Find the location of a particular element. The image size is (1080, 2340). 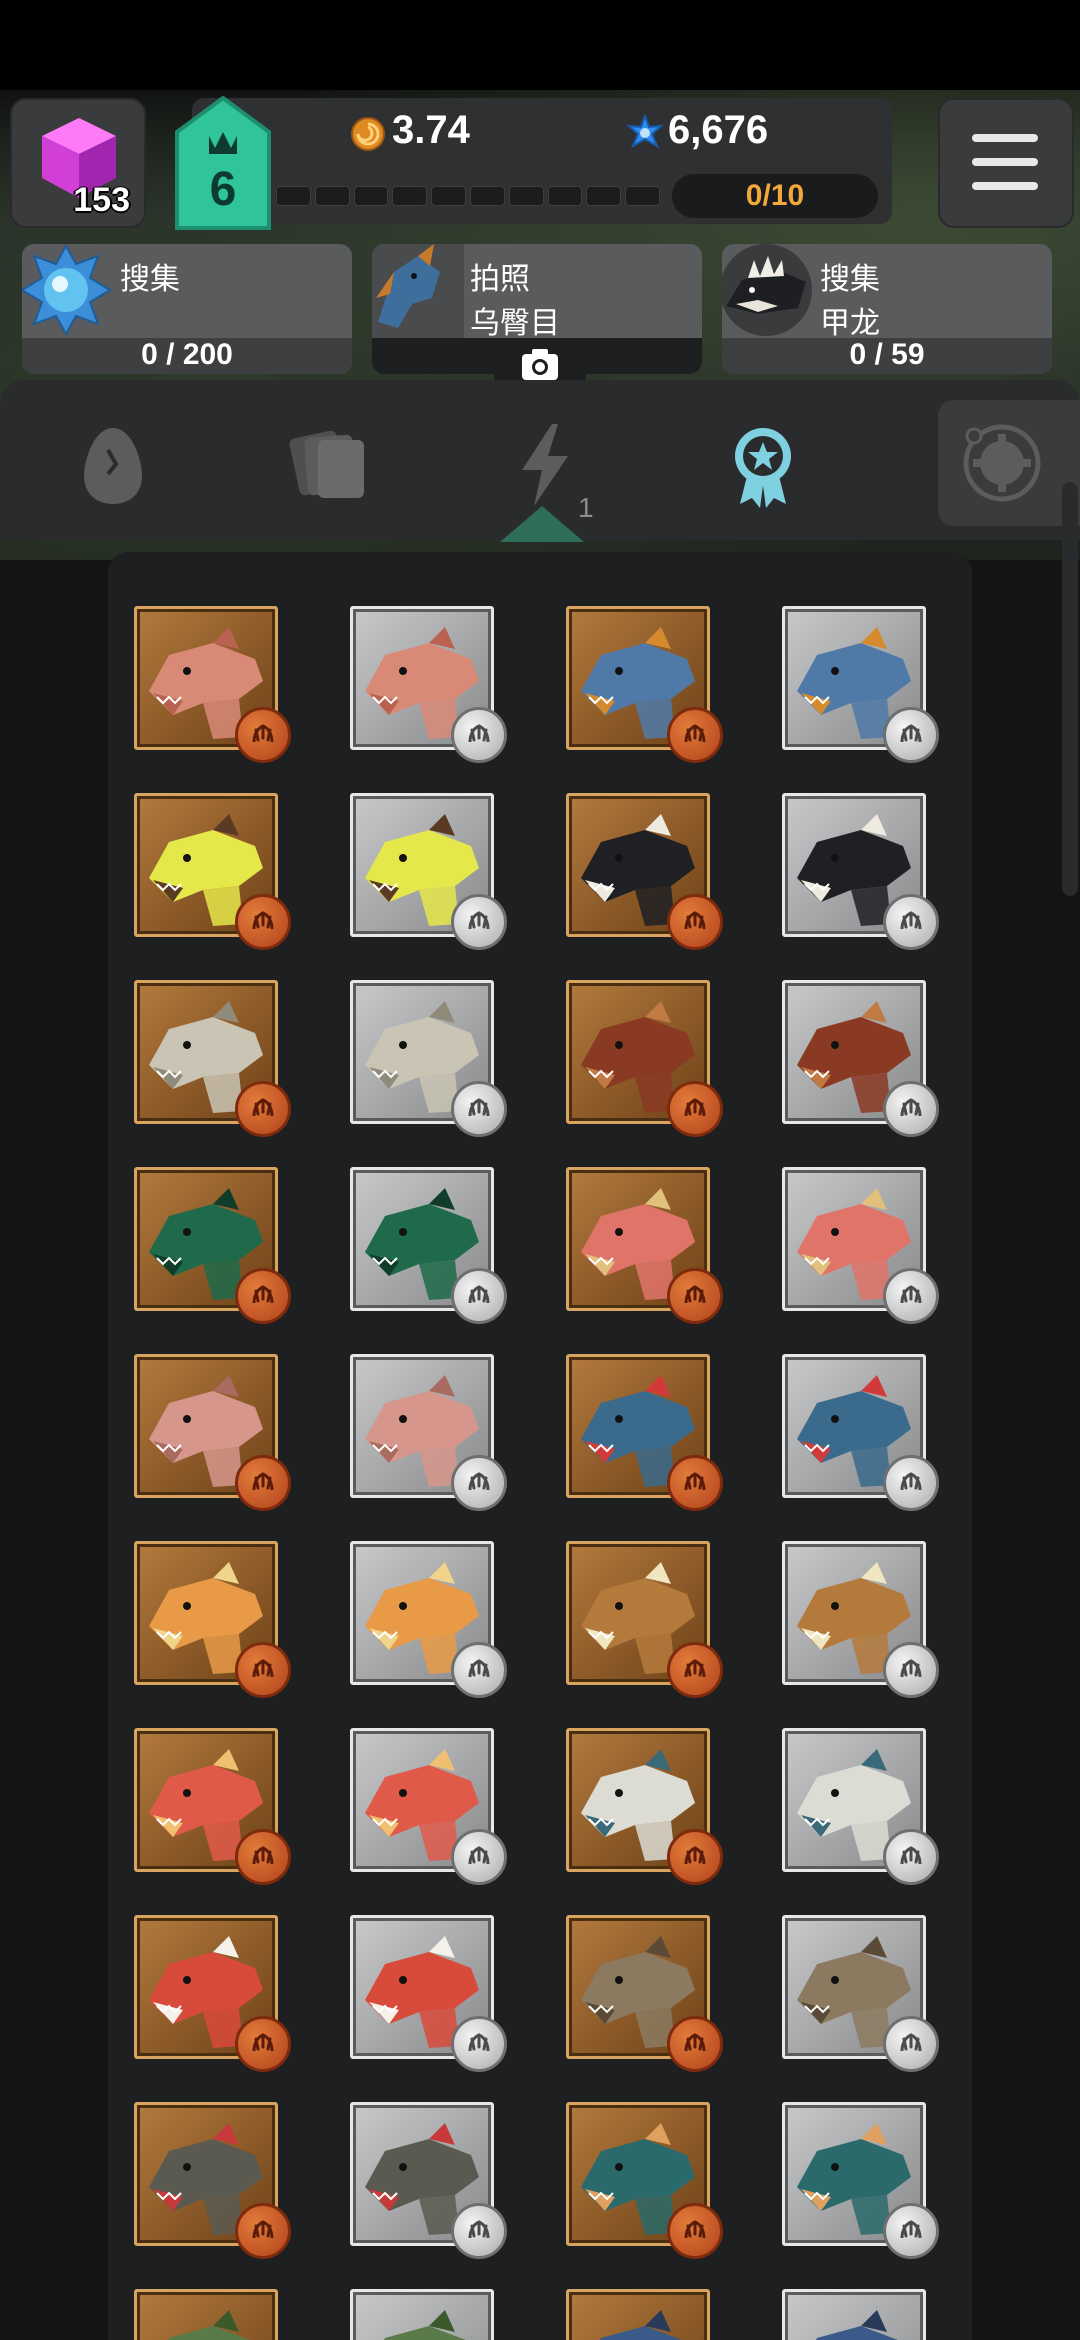

dinosaur-card-grey-triceratops-bronze is located at coordinates (212, 1058).